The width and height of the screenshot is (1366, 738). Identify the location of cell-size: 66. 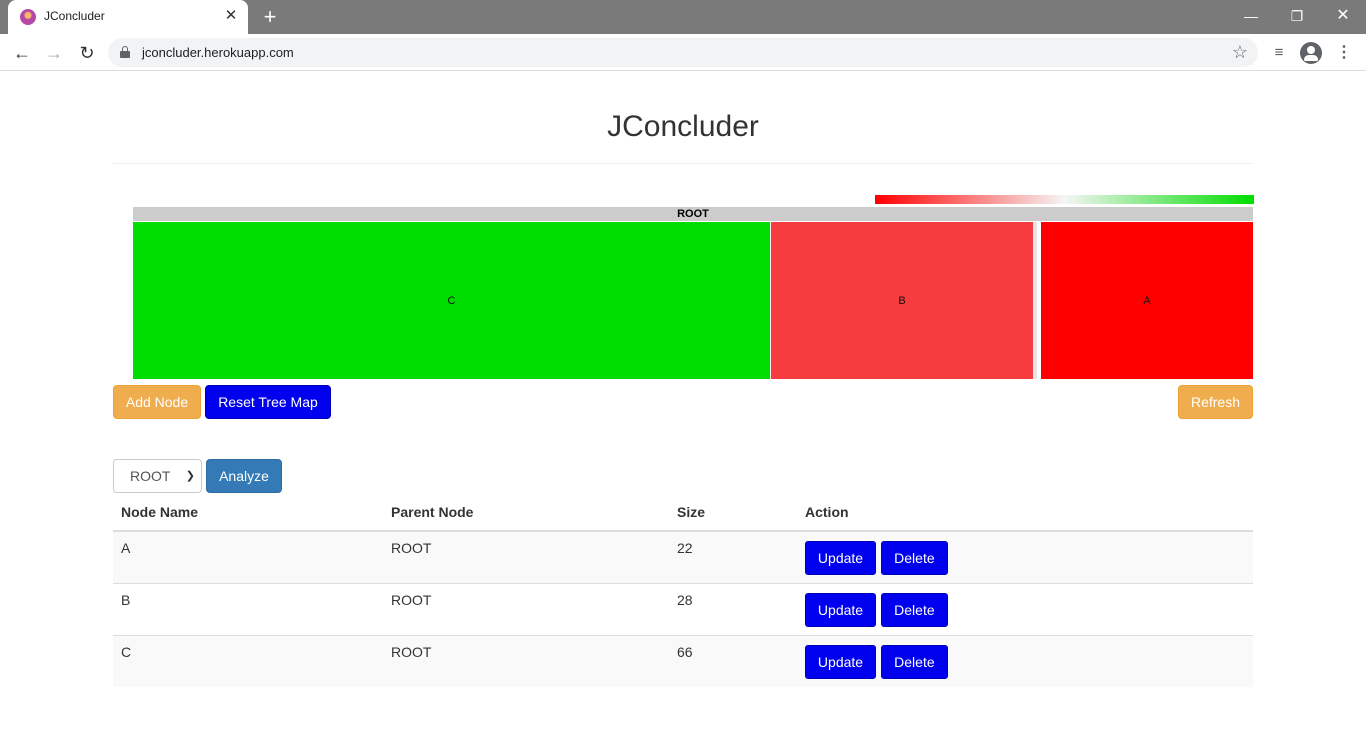
(733, 661).